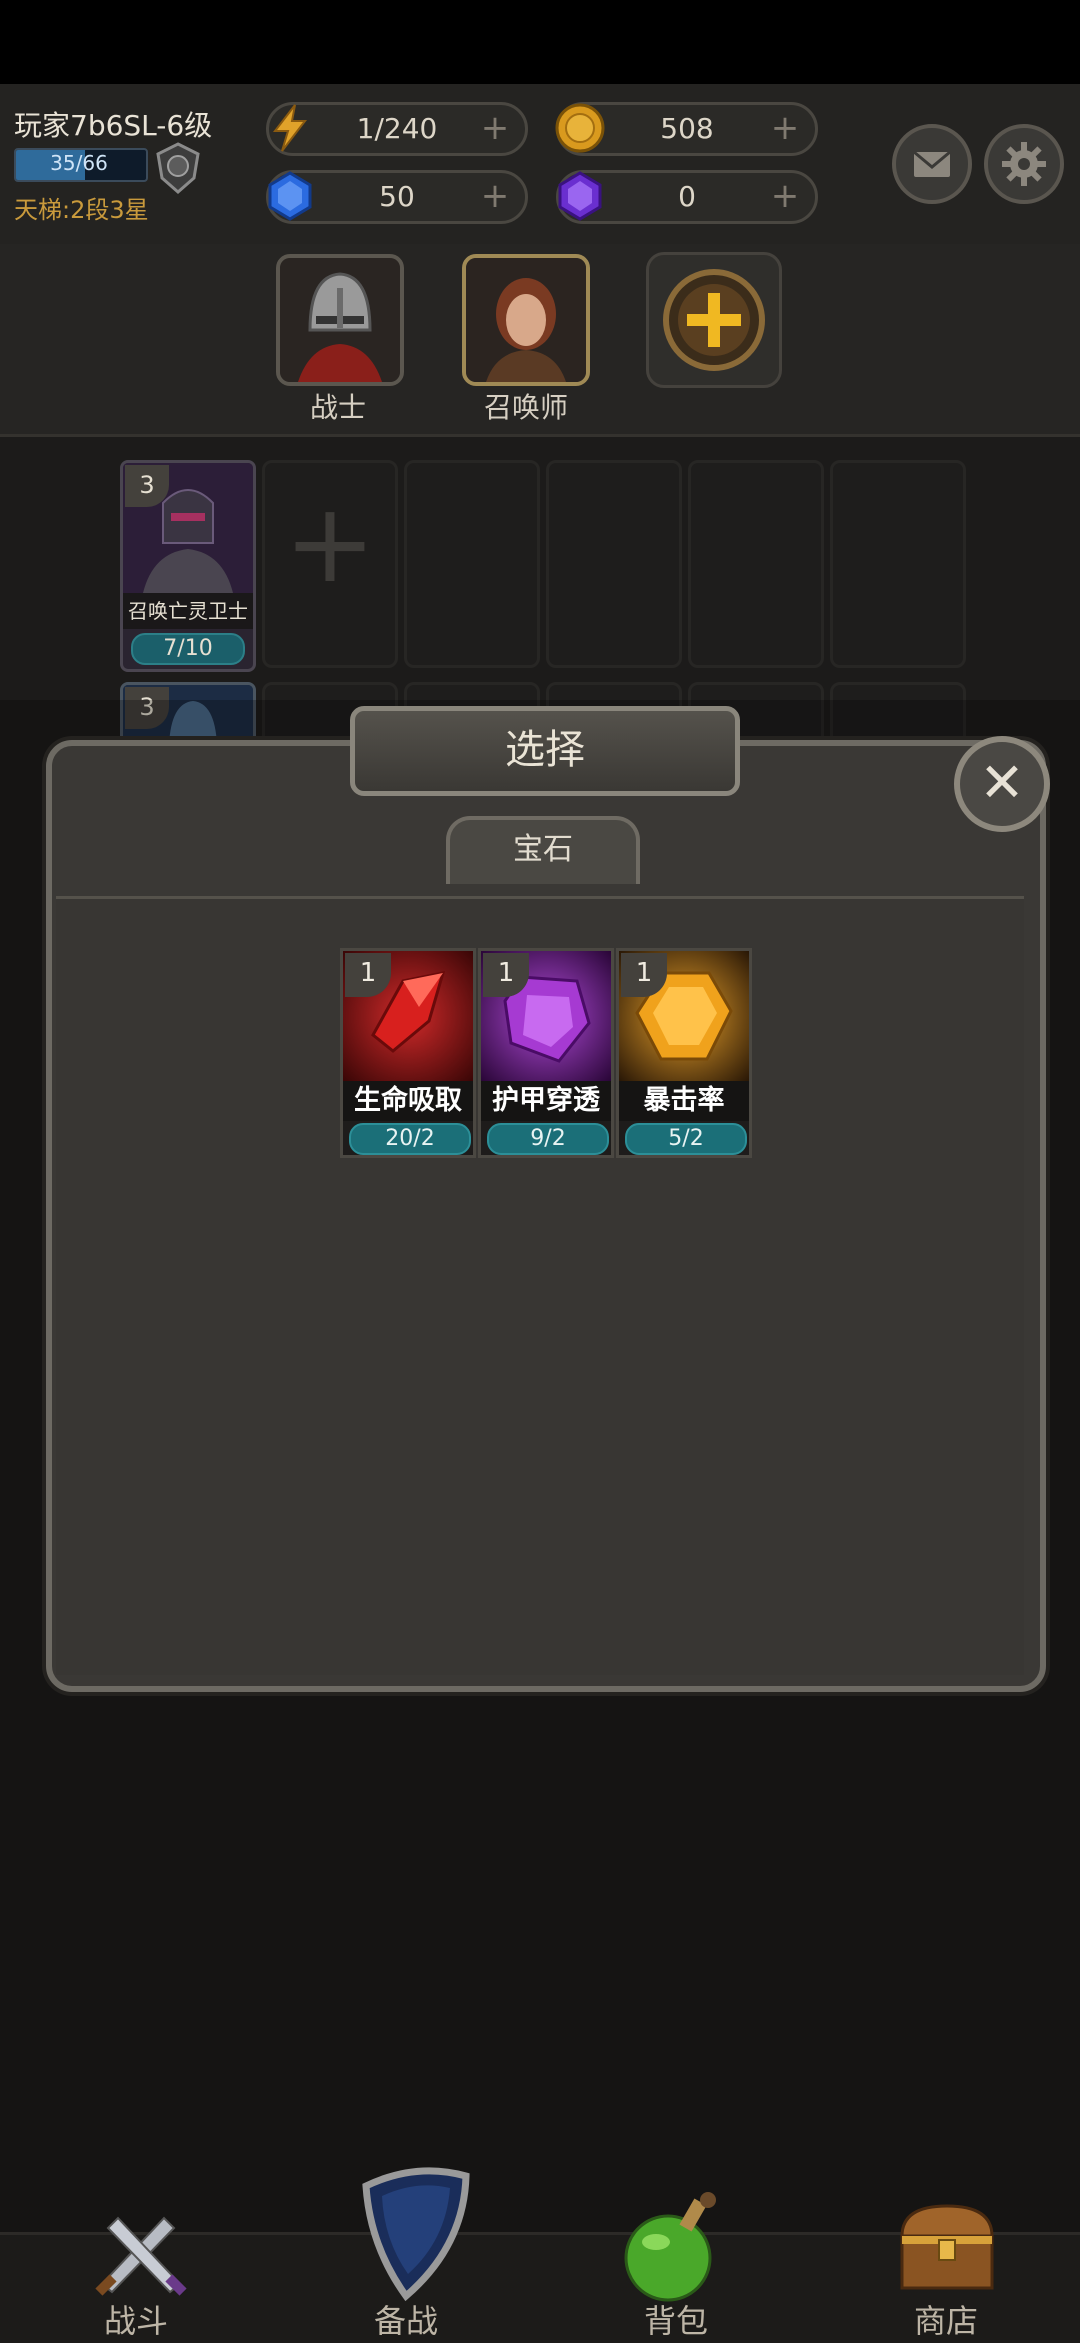 The height and width of the screenshot is (2343, 1080). I want to click on blue-gem-value: 50, so click(397, 196).